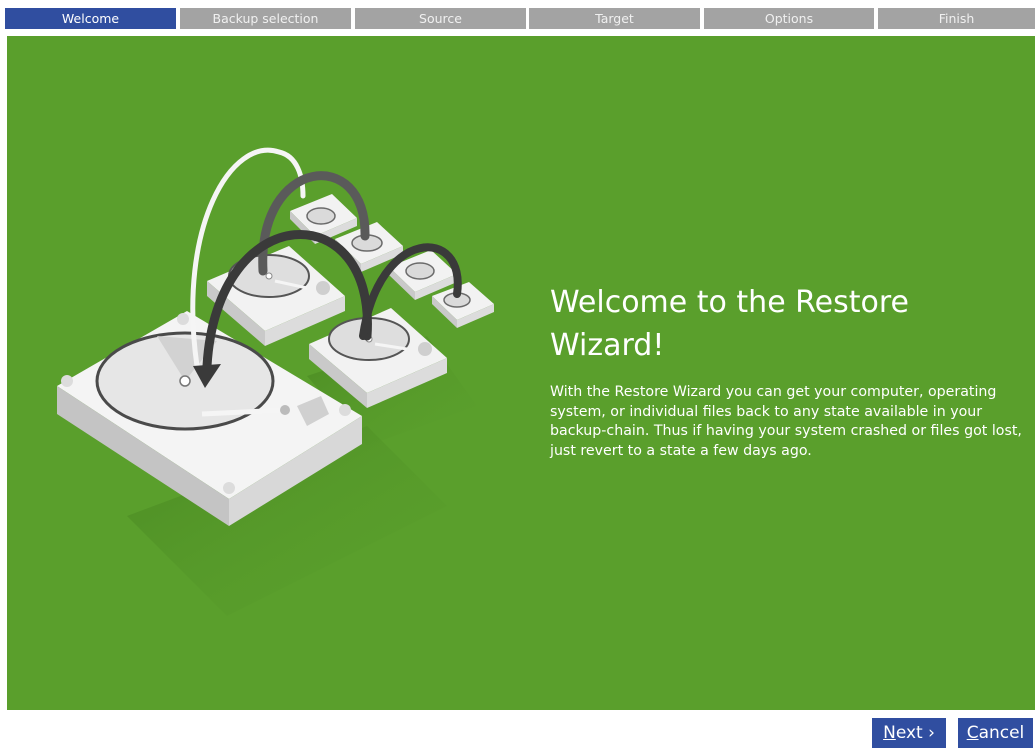 This screenshot has width=1035, height=748. Describe the element at coordinates (1001, 733) in the screenshot. I see `cancel-label: ancel` at that location.